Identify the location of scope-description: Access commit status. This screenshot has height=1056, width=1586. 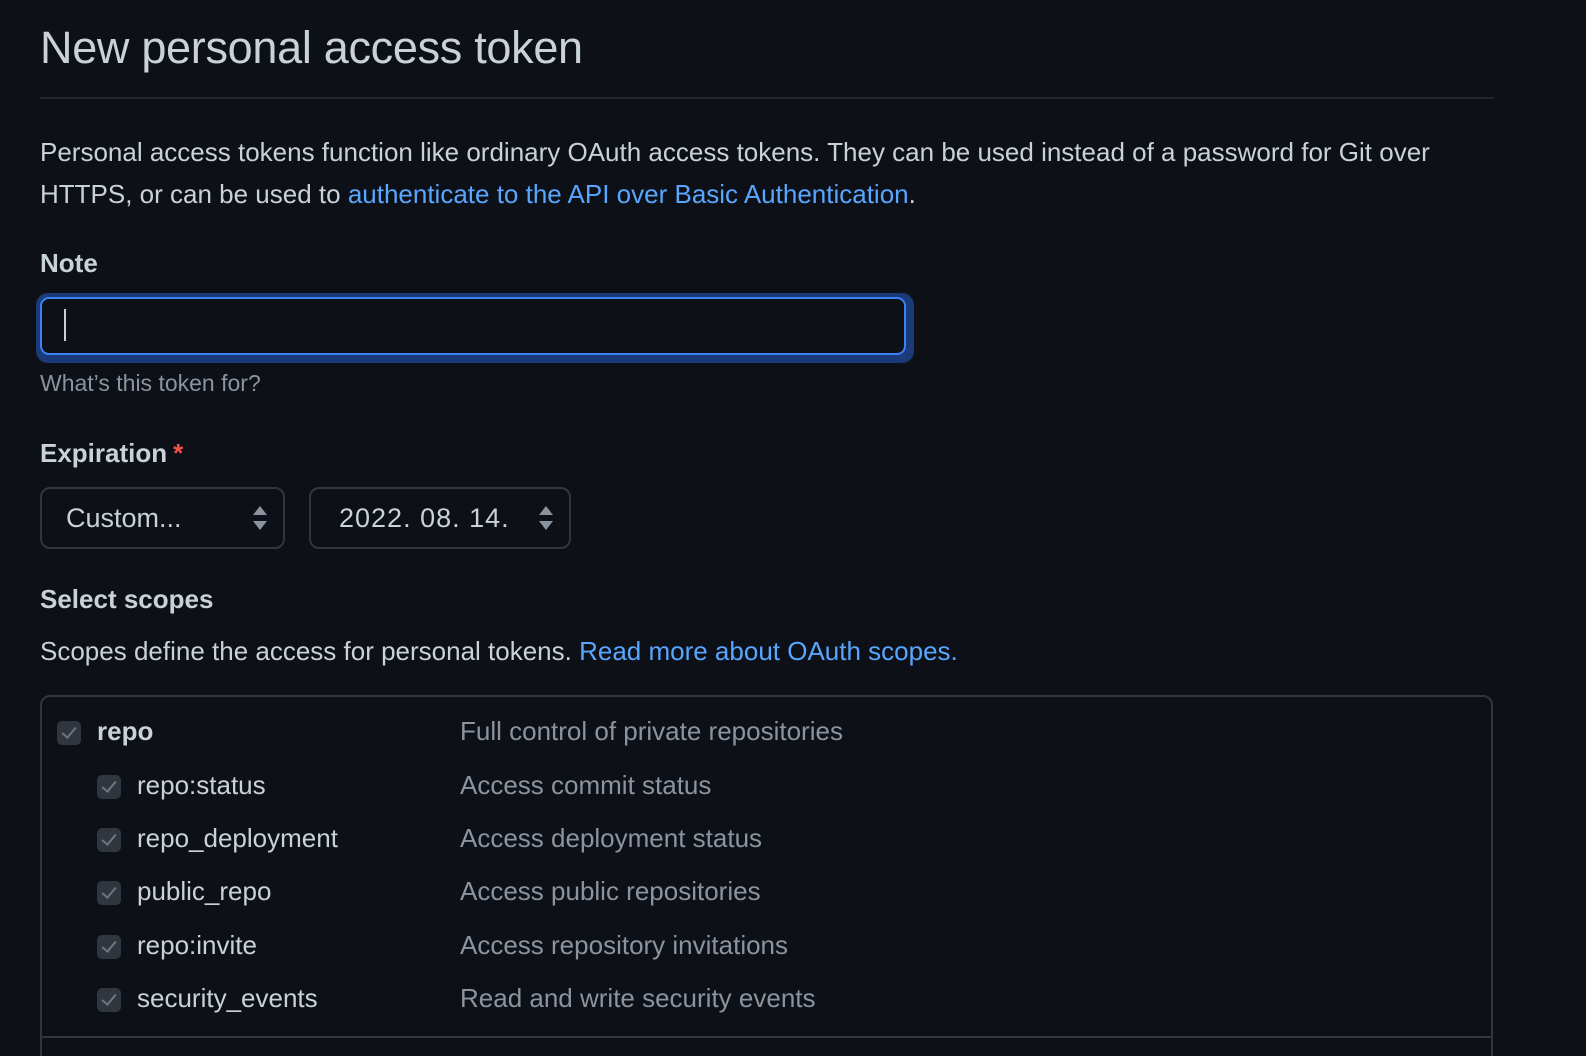
(586, 785).